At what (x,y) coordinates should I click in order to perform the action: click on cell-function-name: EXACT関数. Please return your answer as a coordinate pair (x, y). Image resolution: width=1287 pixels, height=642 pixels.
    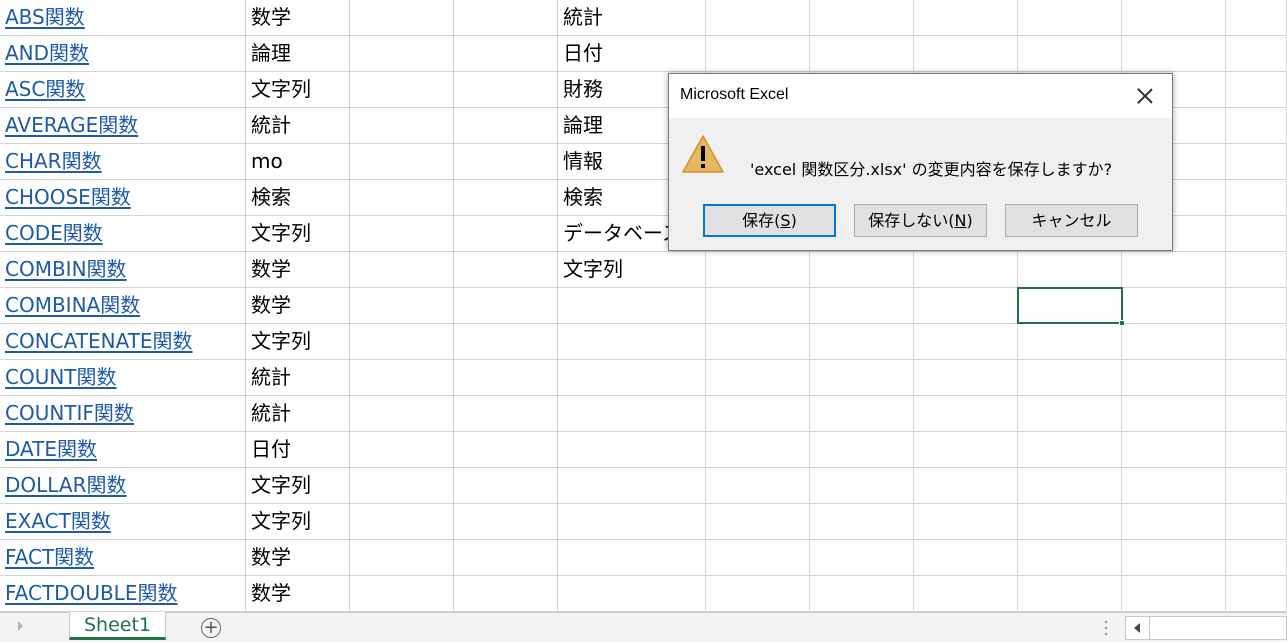
    Looking at the image, I should click on (123, 521).